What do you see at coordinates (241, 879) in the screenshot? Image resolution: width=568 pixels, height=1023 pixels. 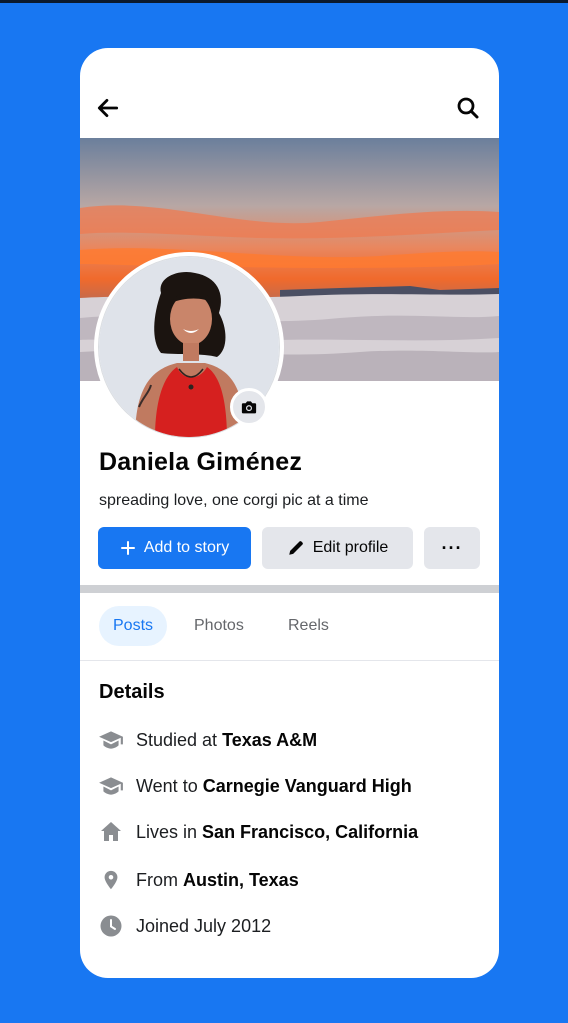 I see `detail-value: Austin, Texas` at bounding box center [241, 879].